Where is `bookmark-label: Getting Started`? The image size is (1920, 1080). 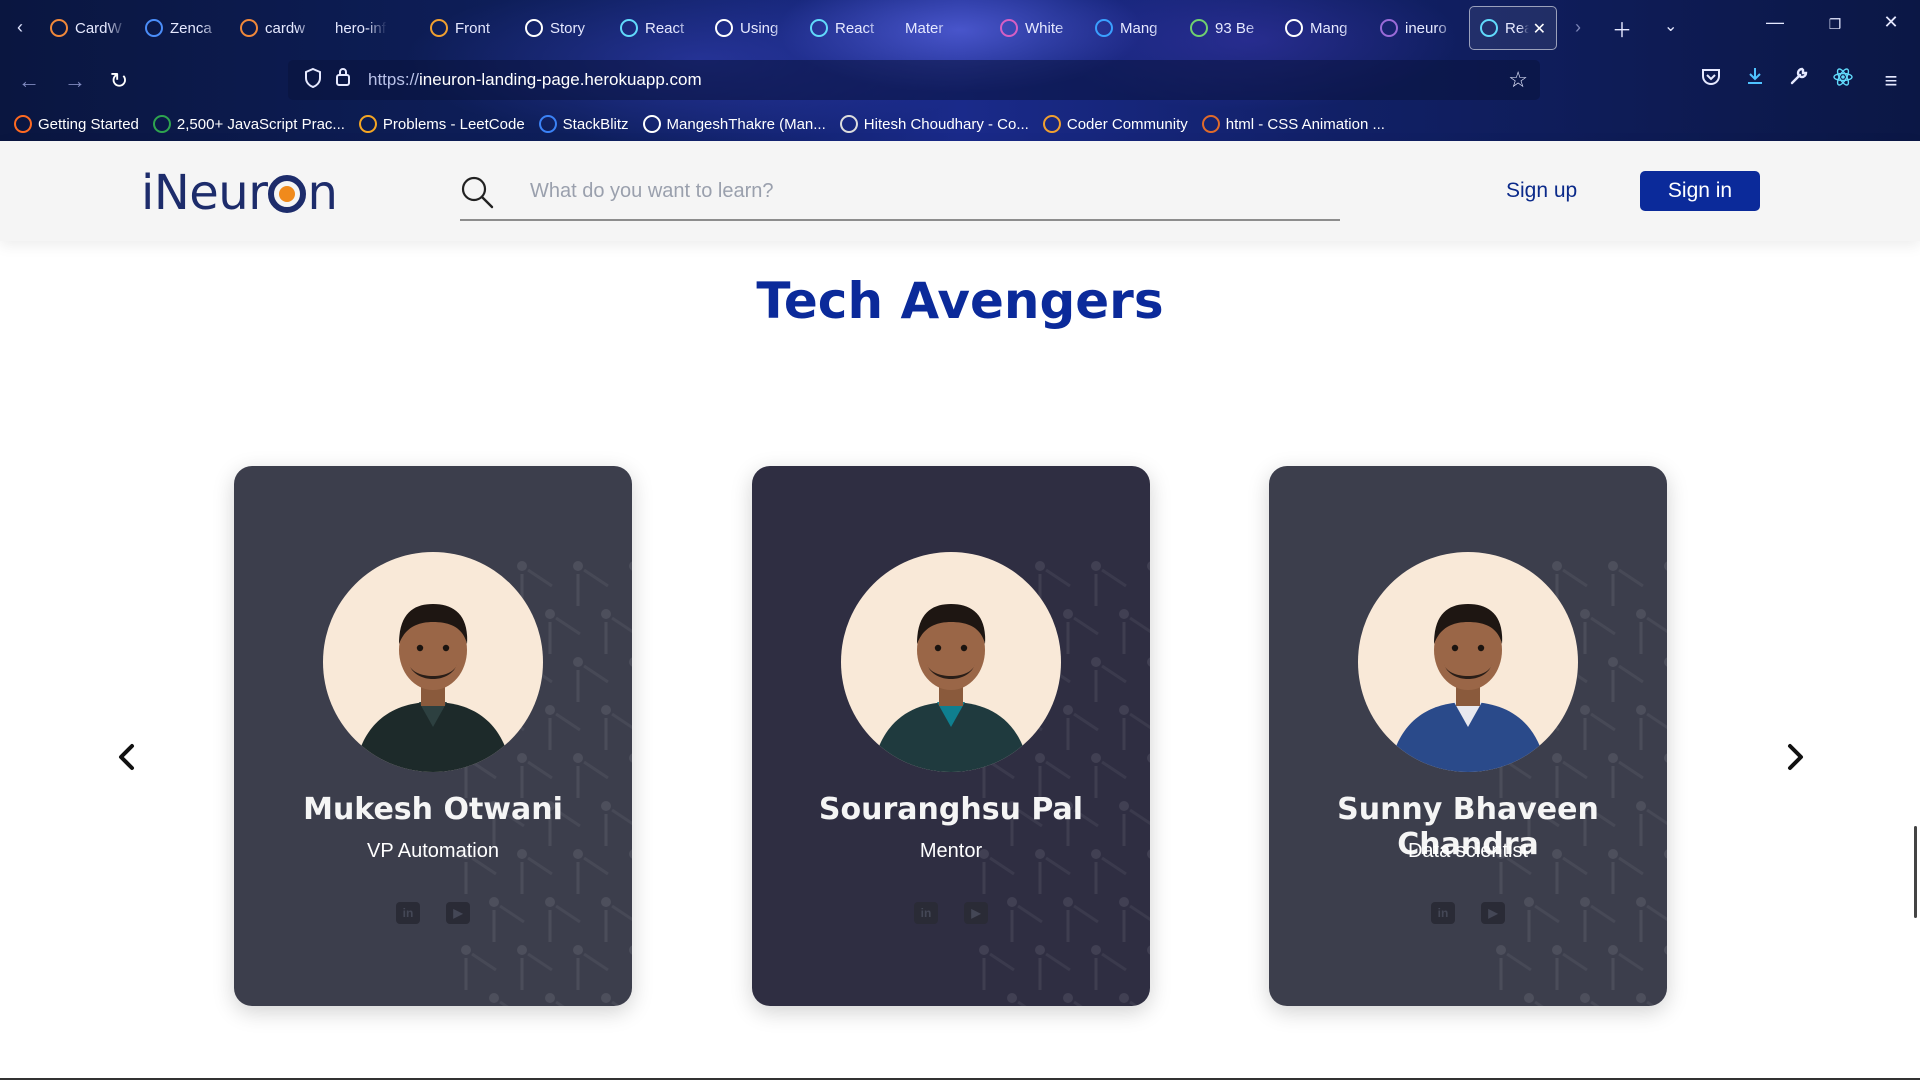
bookmark-label: Getting Started is located at coordinates (88, 124).